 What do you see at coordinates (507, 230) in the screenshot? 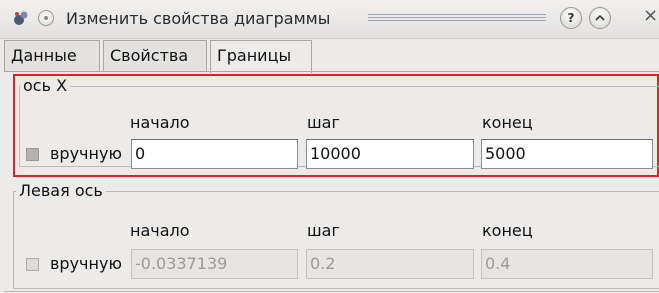
I see `left-axis-end-label: конец` at bounding box center [507, 230].